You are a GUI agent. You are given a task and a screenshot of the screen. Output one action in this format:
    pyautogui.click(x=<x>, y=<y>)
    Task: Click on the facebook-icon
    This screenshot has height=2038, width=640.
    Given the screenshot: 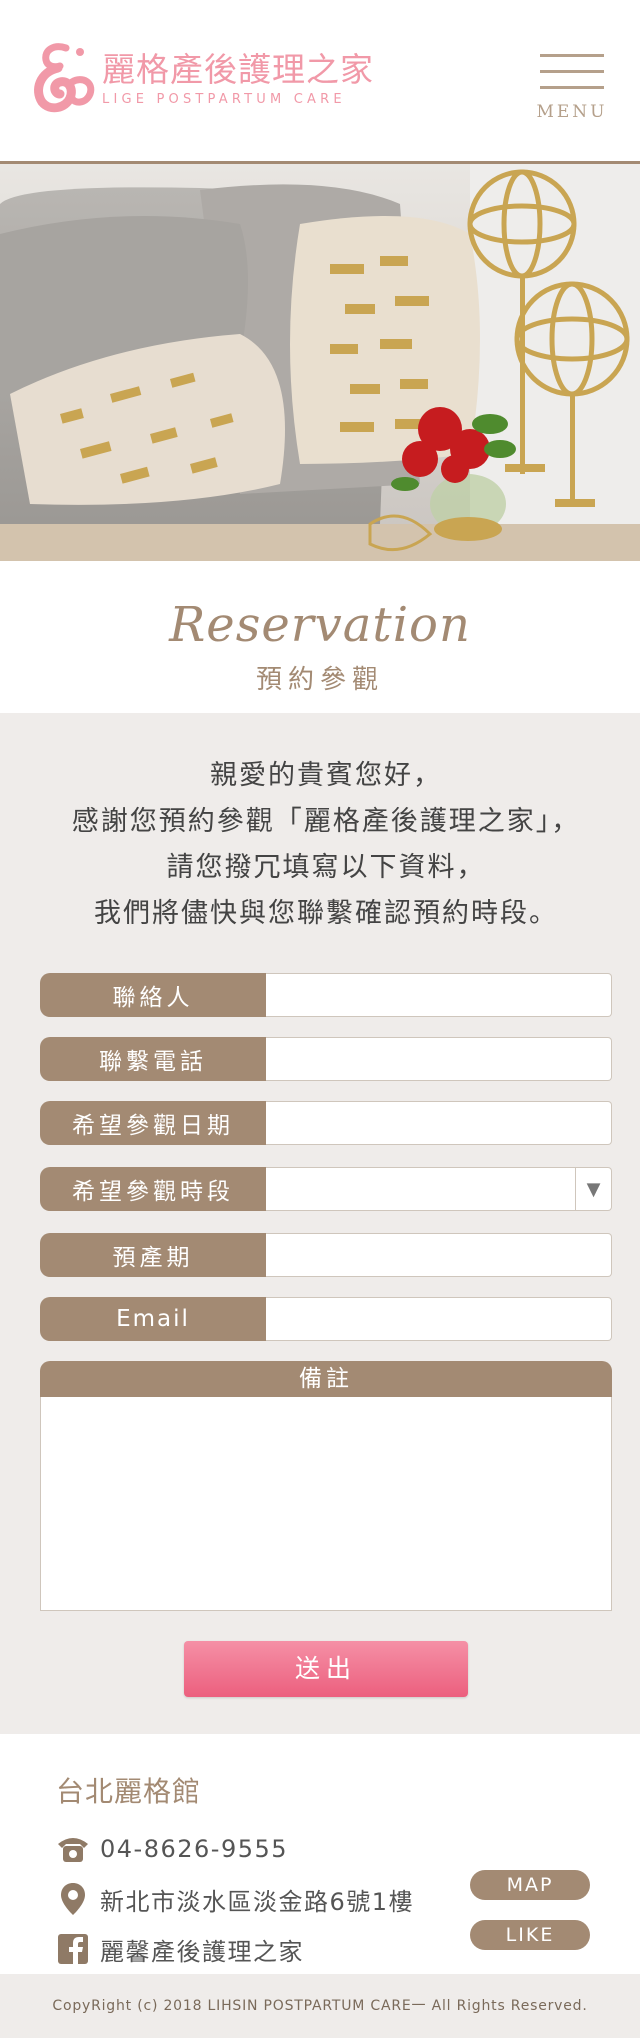 What is the action you would take?
    pyautogui.click(x=73, y=1949)
    